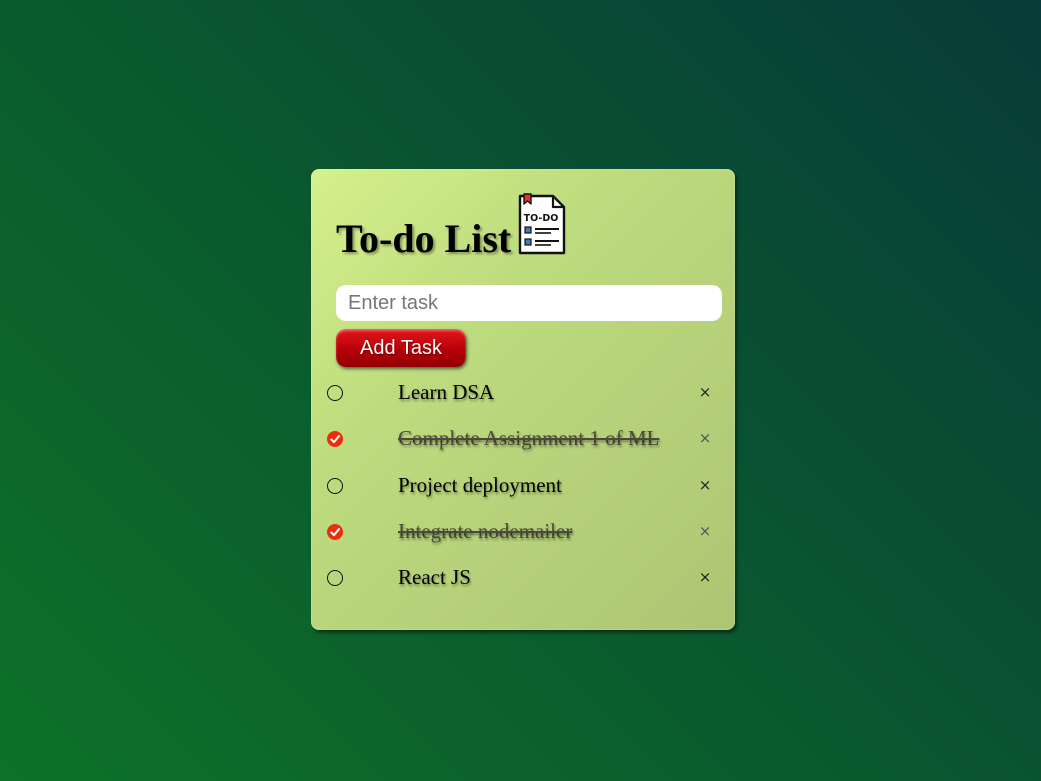 The height and width of the screenshot is (781, 1041). Describe the element at coordinates (480, 485) in the screenshot. I see `task-text: Project deployment` at that location.